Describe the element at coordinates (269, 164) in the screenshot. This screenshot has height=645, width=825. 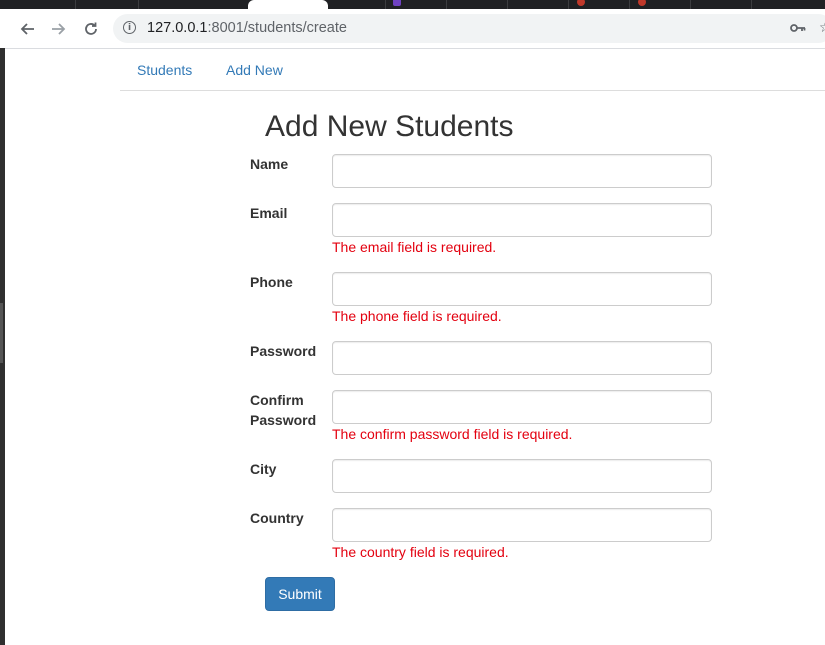
I see `name-label: Name` at that location.